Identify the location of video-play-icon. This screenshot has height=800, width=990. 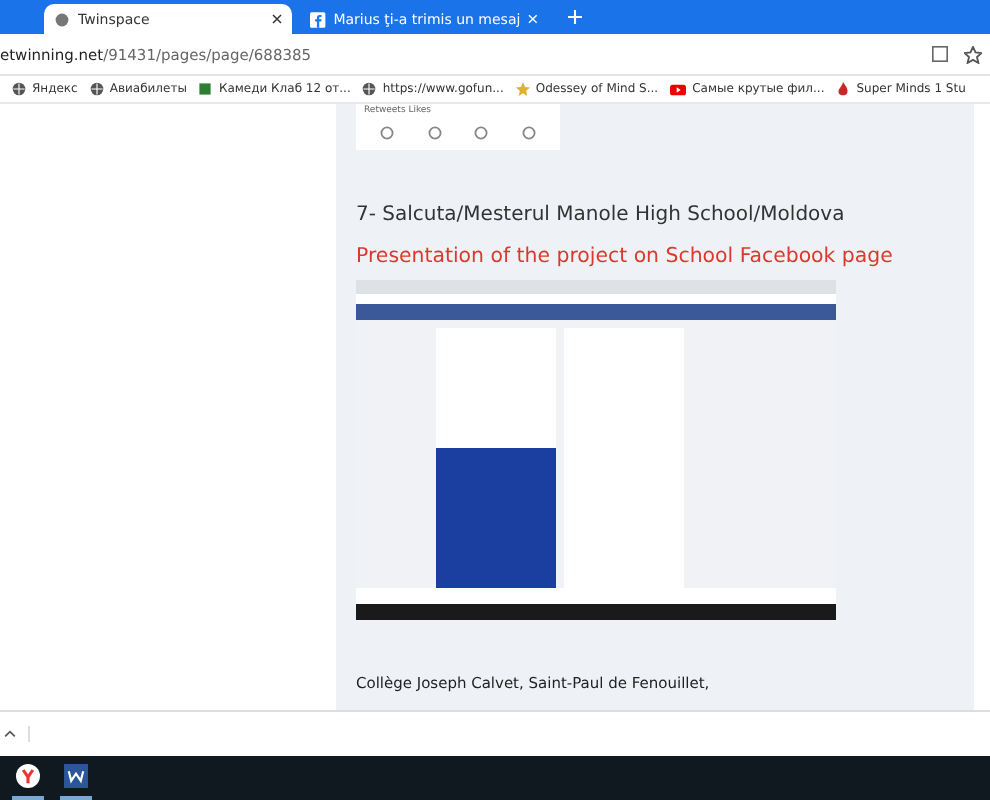
(678, 89).